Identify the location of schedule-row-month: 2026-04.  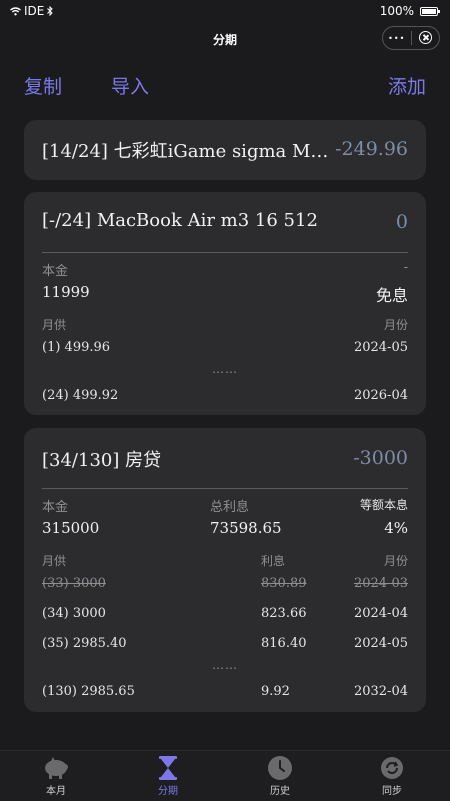
(380, 395).